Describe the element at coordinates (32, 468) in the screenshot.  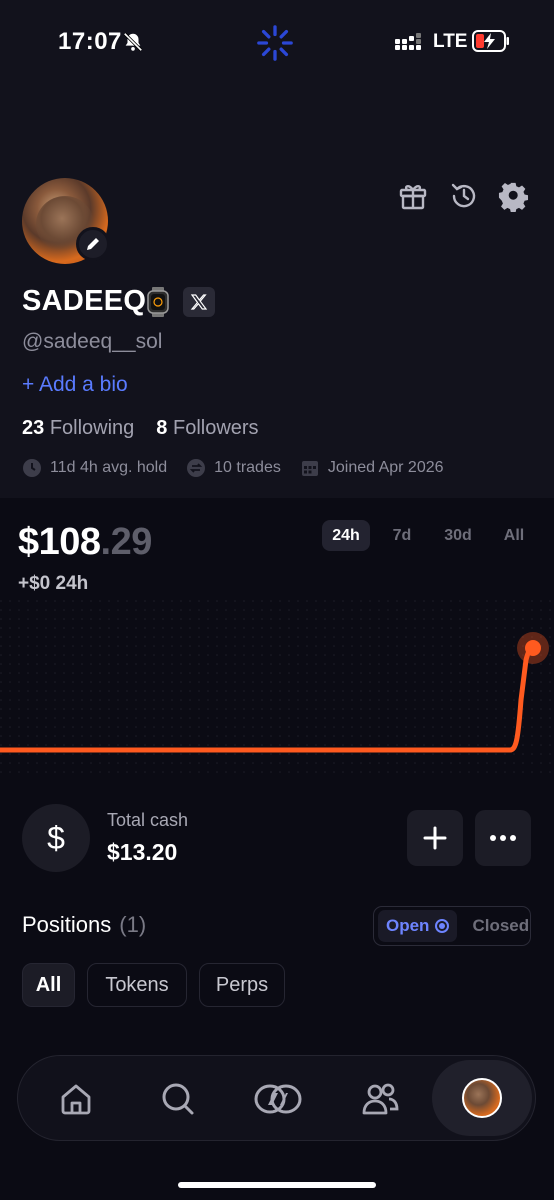
I see `clock-icon` at that location.